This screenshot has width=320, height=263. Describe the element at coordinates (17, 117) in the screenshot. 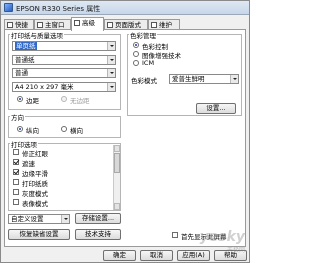

I see `orientation-label: 方向` at that location.